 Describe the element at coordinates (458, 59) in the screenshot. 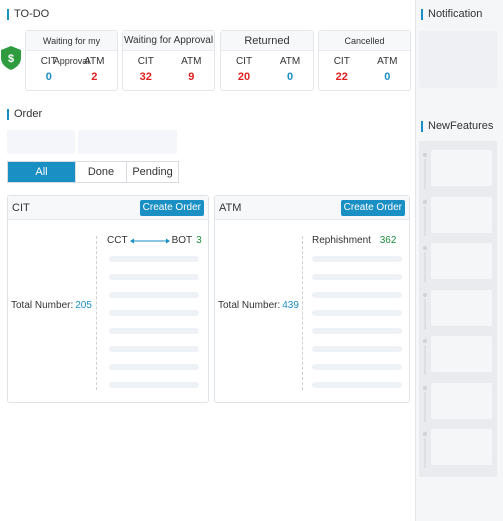

I see `notification-panel` at that location.